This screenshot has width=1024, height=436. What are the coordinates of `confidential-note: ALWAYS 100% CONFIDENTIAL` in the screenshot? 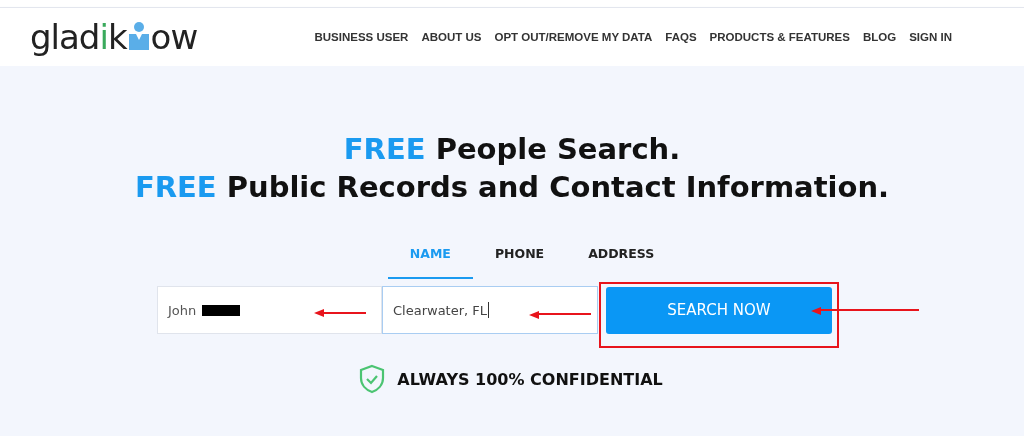 It's located at (530, 379).